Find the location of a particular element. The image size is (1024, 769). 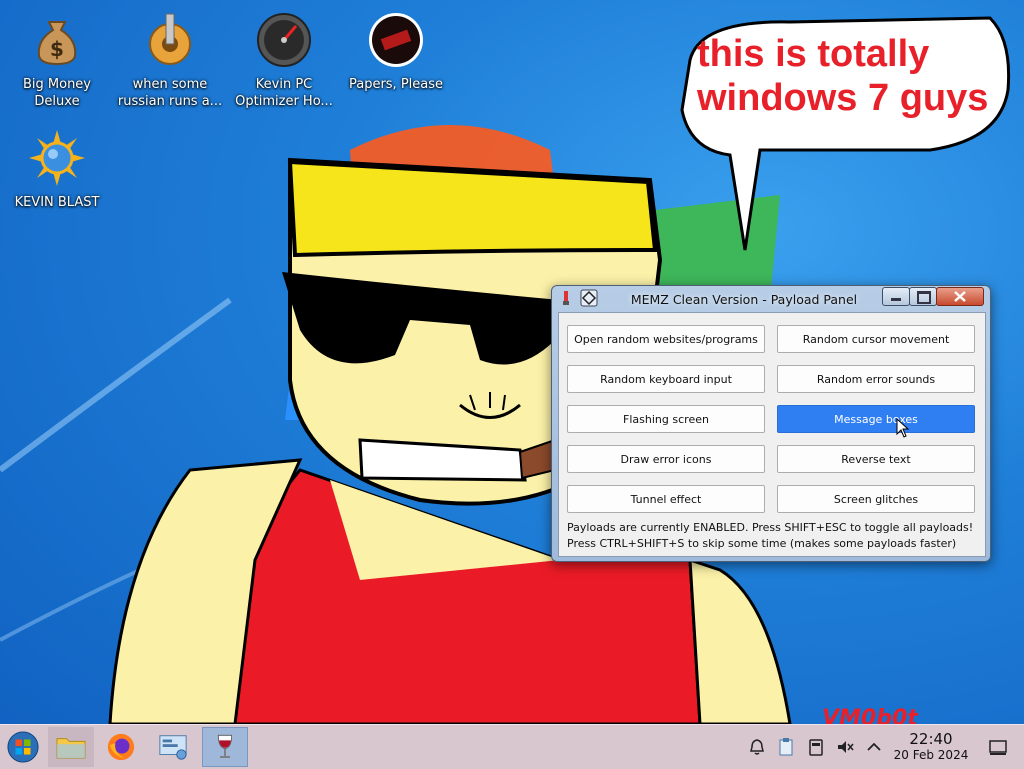

start-orb-icon is located at coordinates (23, 747).